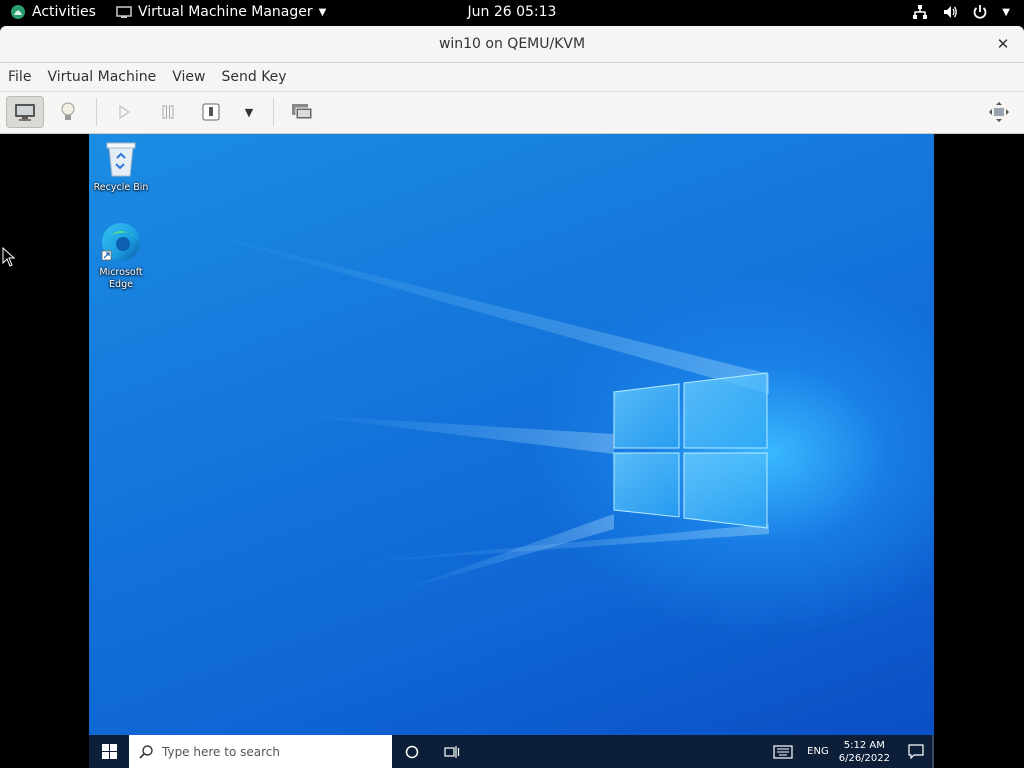 This screenshot has width=1024, height=768. I want to click on shutdown-button, so click(211, 112).